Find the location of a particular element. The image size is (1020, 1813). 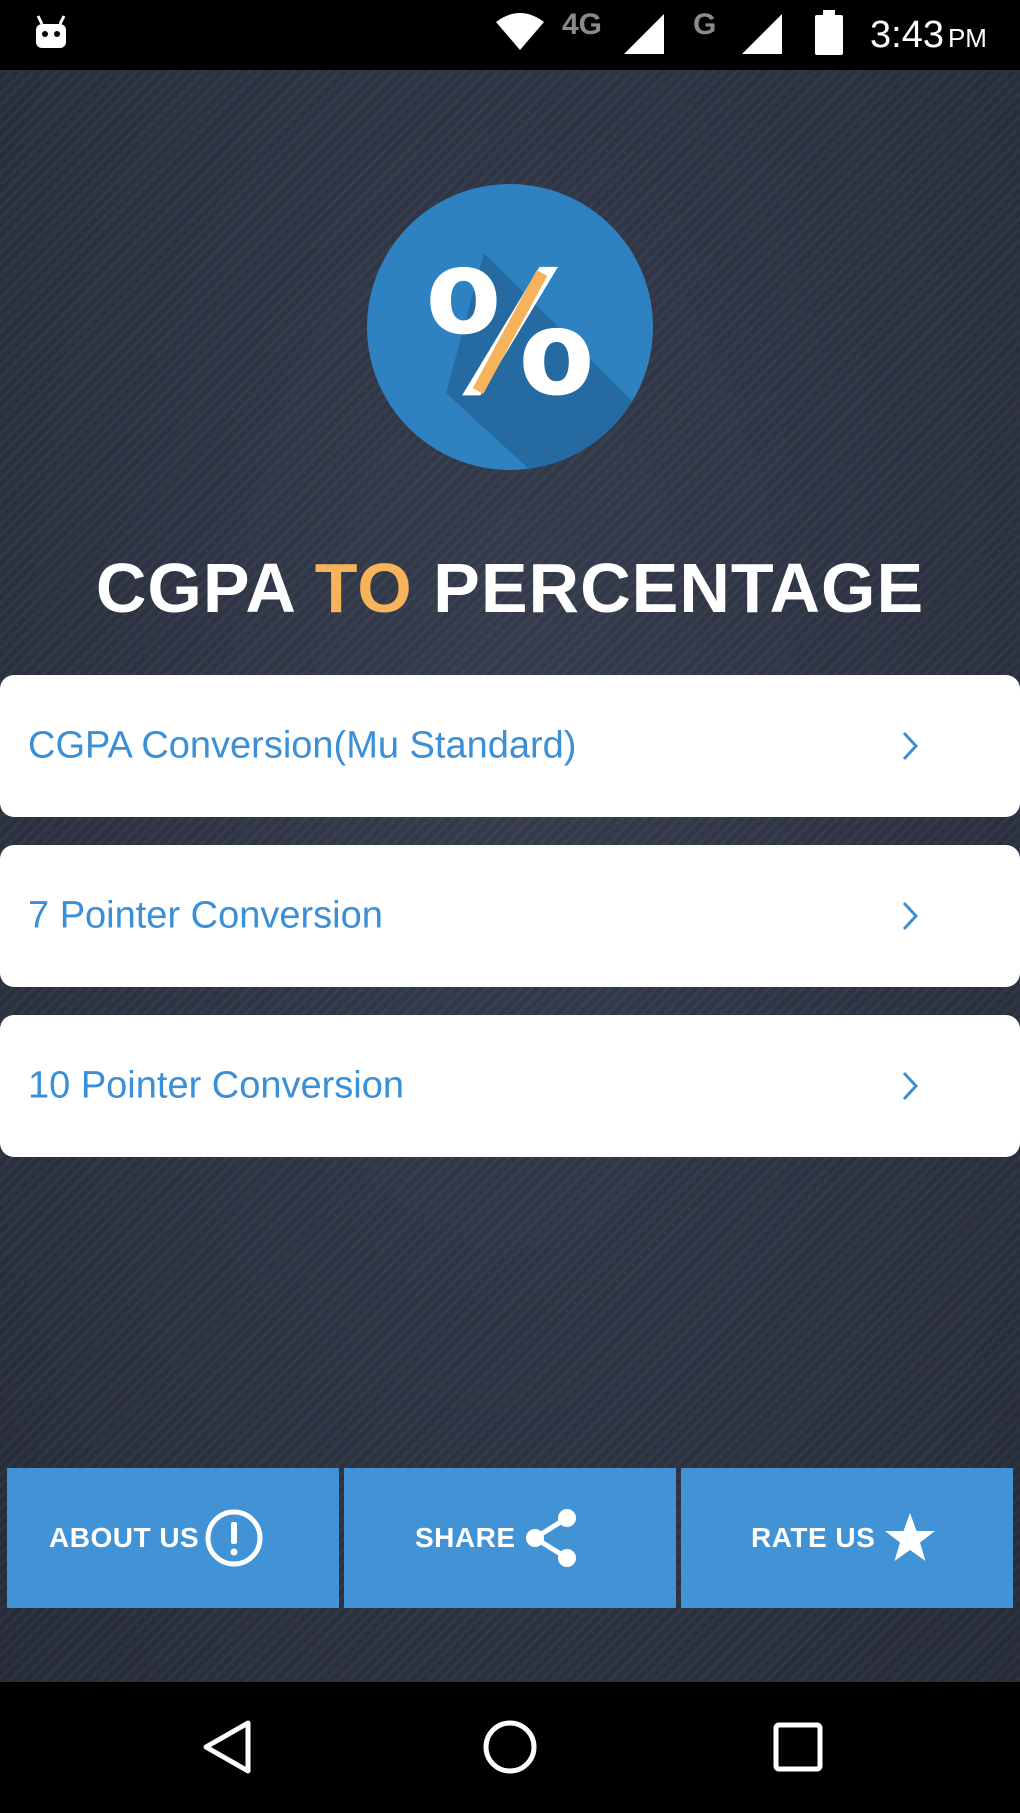

menu-item-label: 7 Pointer Conversion is located at coordinates (205, 915).